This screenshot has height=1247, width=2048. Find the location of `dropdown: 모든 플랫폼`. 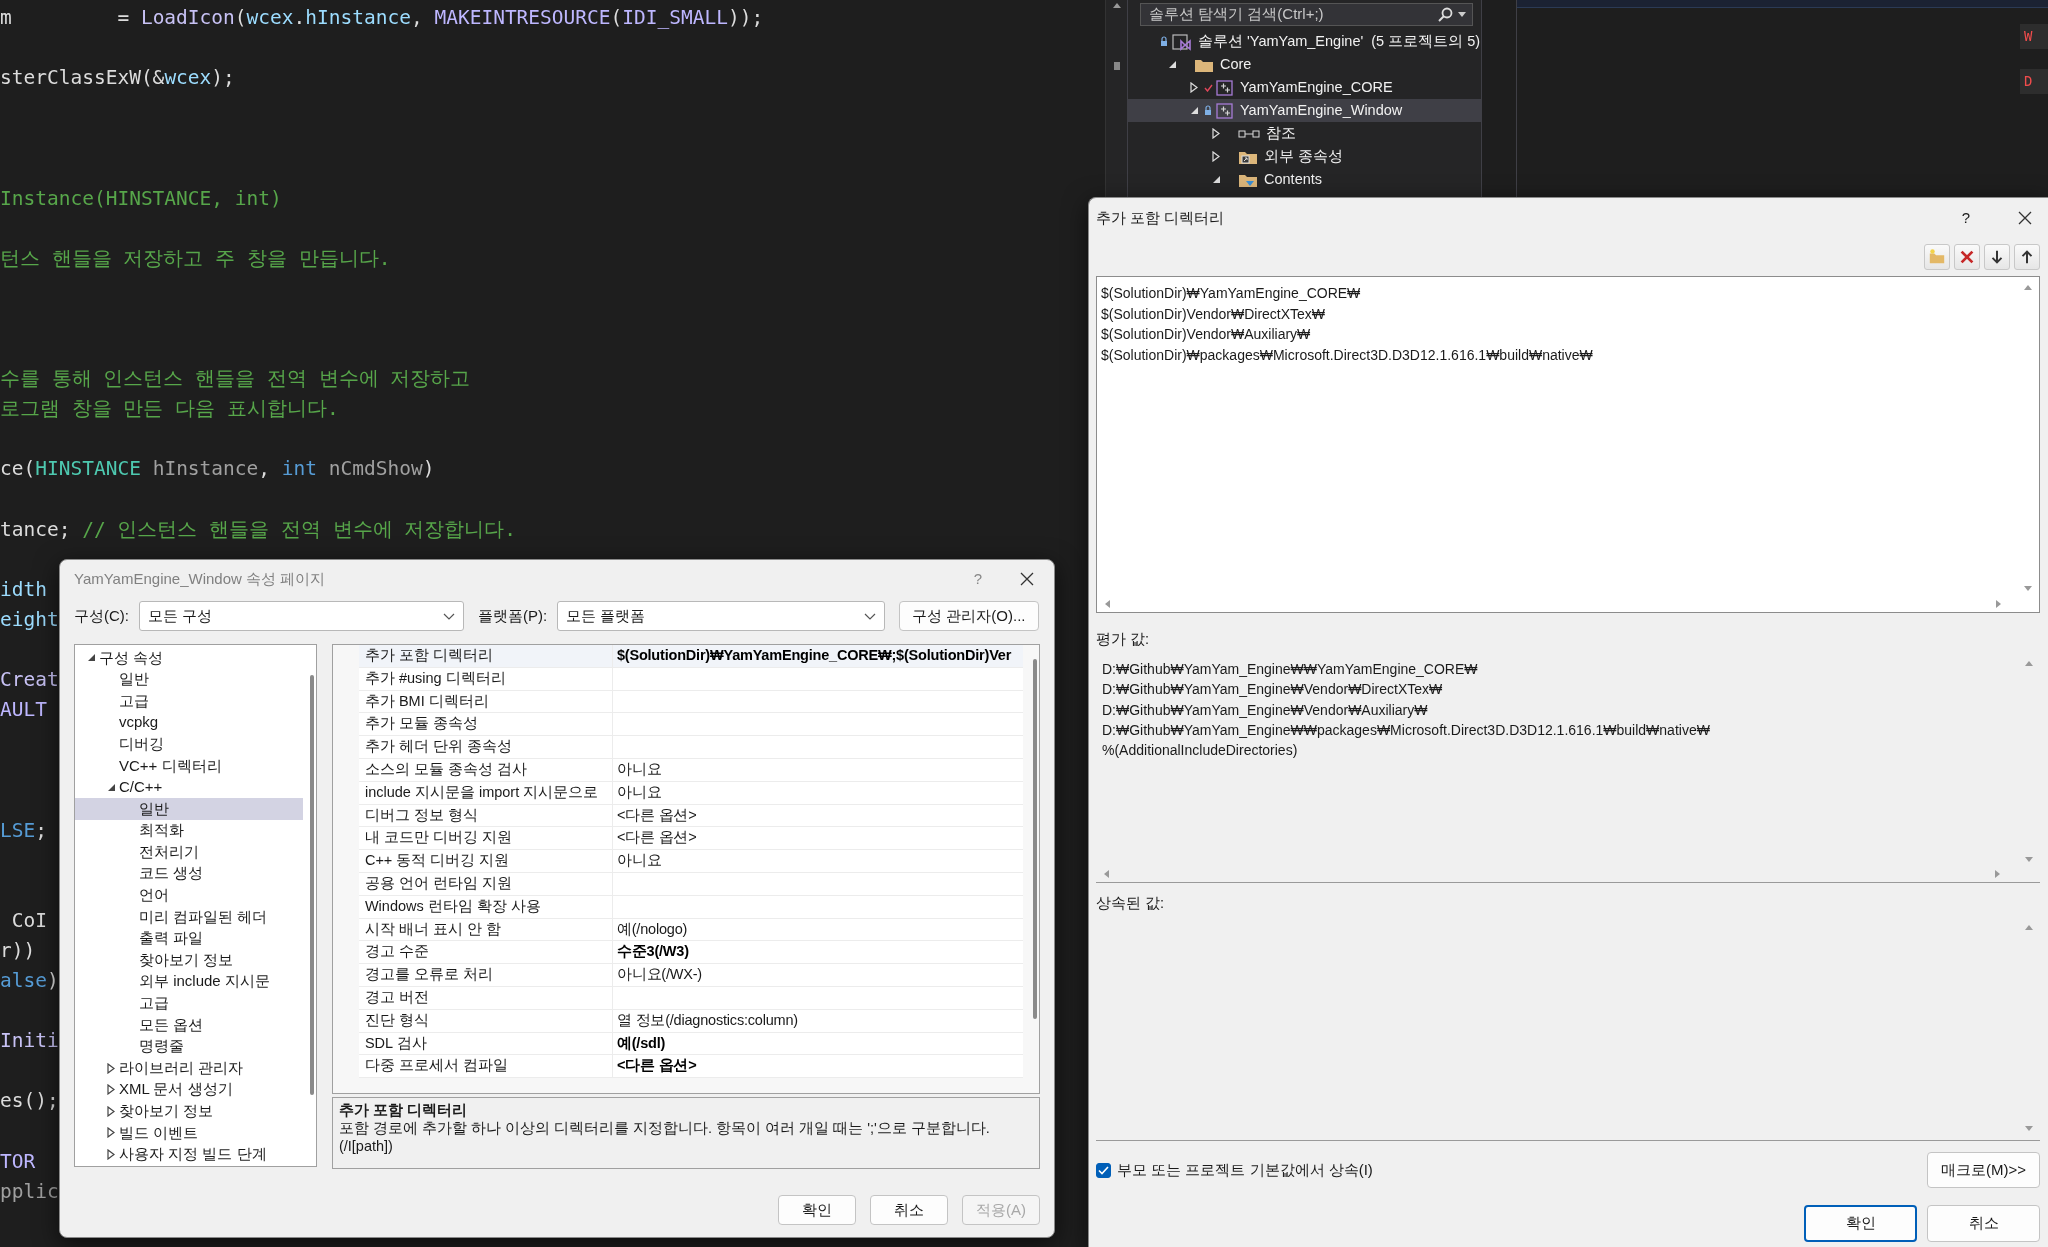

dropdown: 모든 플랫폼 is located at coordinates (721, 616).